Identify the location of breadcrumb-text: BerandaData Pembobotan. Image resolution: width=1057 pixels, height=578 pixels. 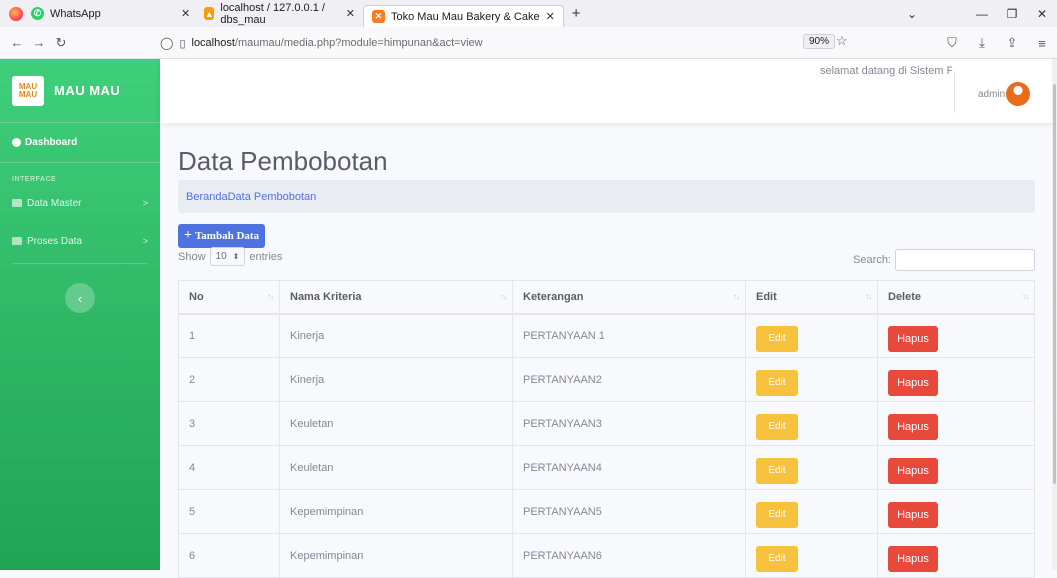
(251, 197).